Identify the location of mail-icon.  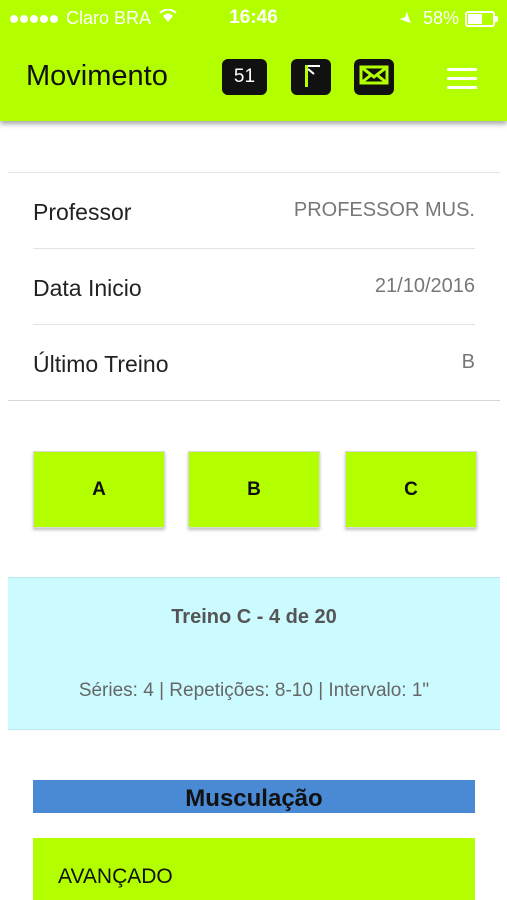
(374, 77).